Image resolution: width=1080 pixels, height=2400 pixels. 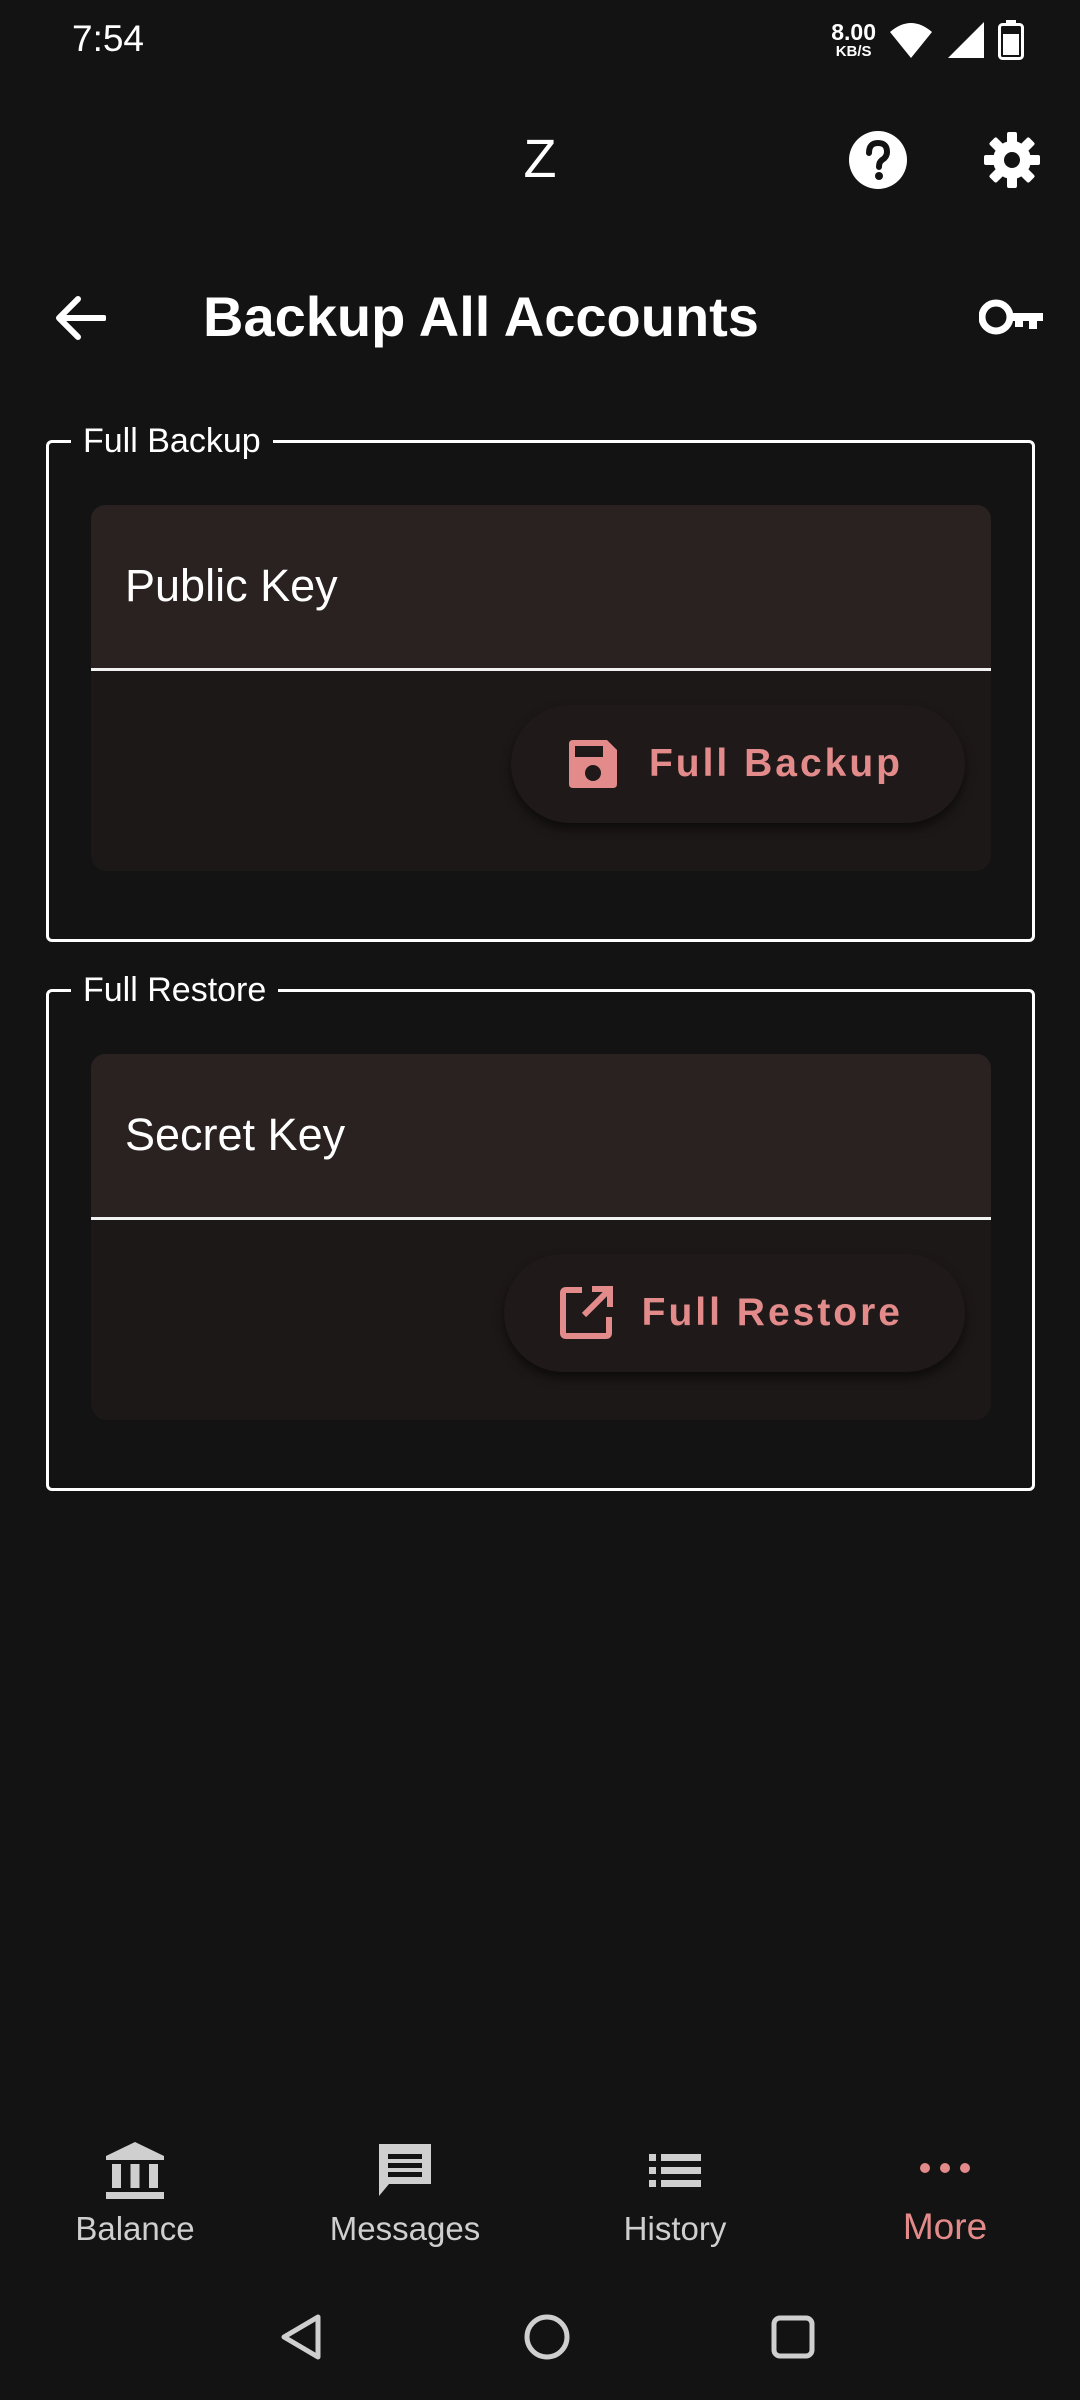 I want to click on full-restore-button-label: Full Restore, so click(x=772, y=1312).